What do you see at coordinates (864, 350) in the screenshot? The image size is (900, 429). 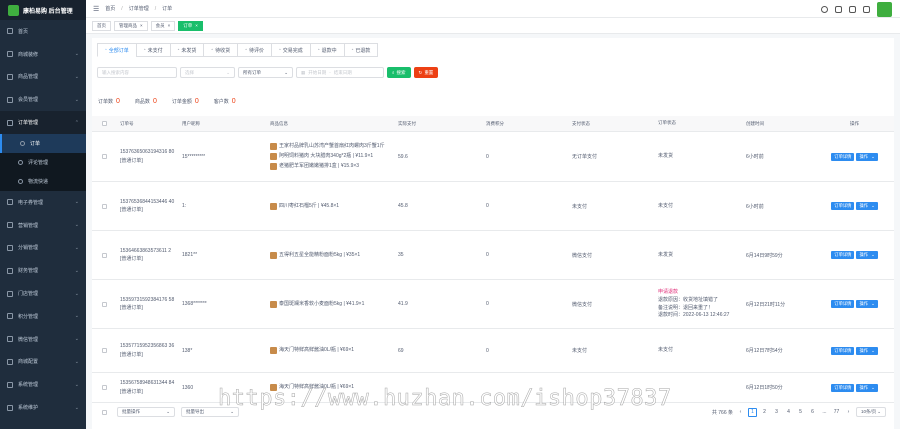 I see `more-actions-label: 操作` at bounding box center [864, 350].